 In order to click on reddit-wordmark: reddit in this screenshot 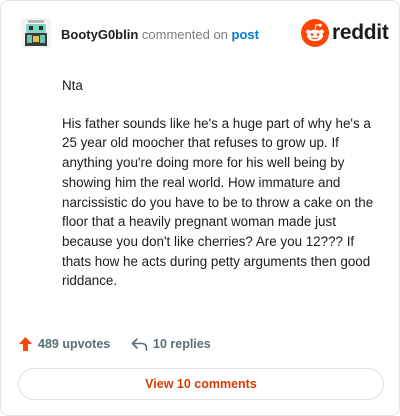, I will do `click(360, 32)`.